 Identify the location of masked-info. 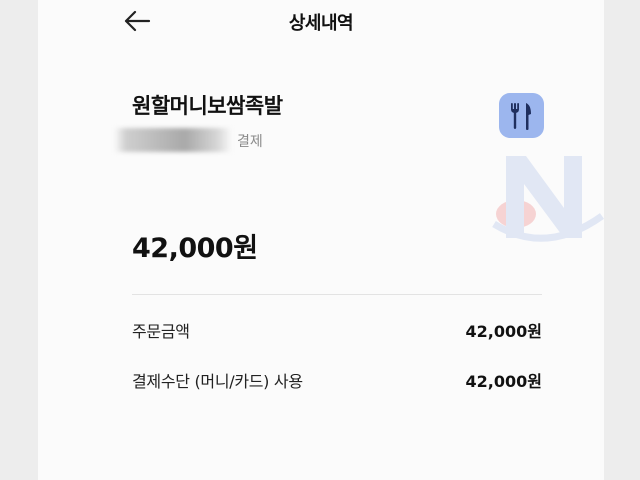
(173, 140).